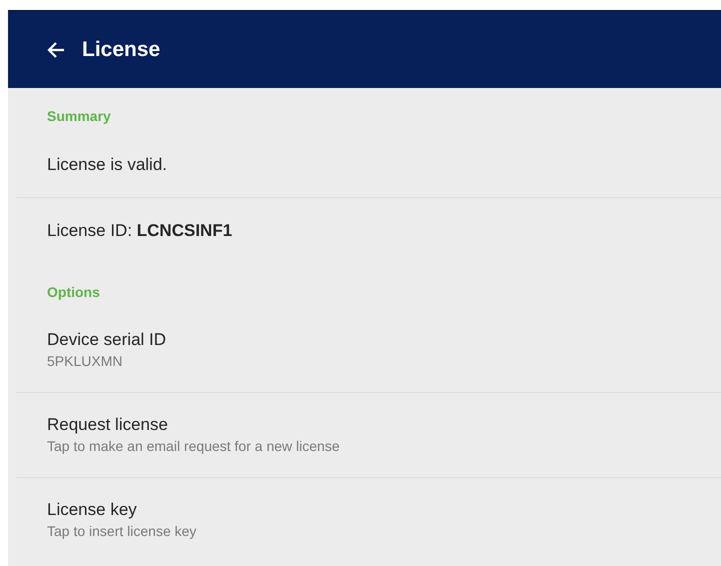 The height and width of the screenshot is (566, 721). I want to click on preference-summary: Tap to make an email request for a new license, so click(193, 446).